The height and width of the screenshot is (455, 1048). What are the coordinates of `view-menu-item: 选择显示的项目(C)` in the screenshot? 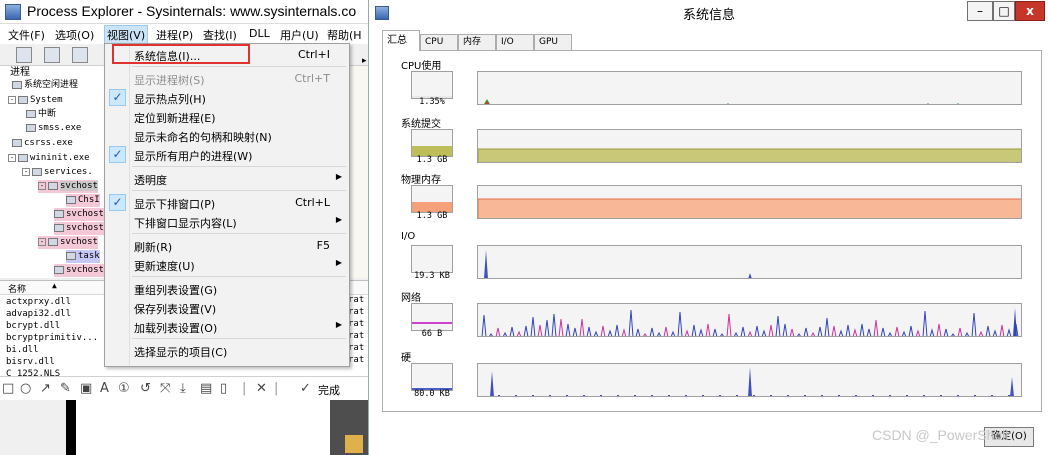 It's located at (227, 350).